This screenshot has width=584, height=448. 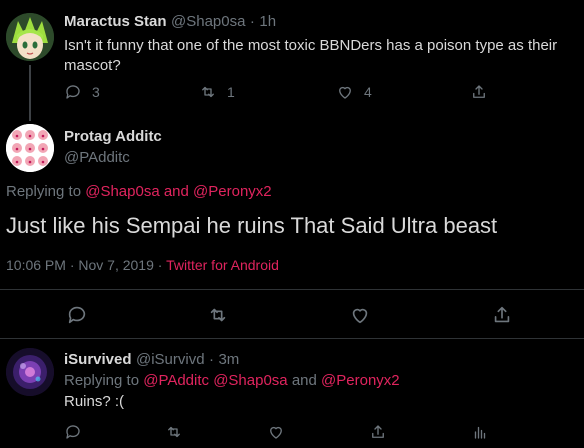 What do you see at coordinates (30, 93) in the screenshot?
I see `thread-line` at bounding box center [30, 93].